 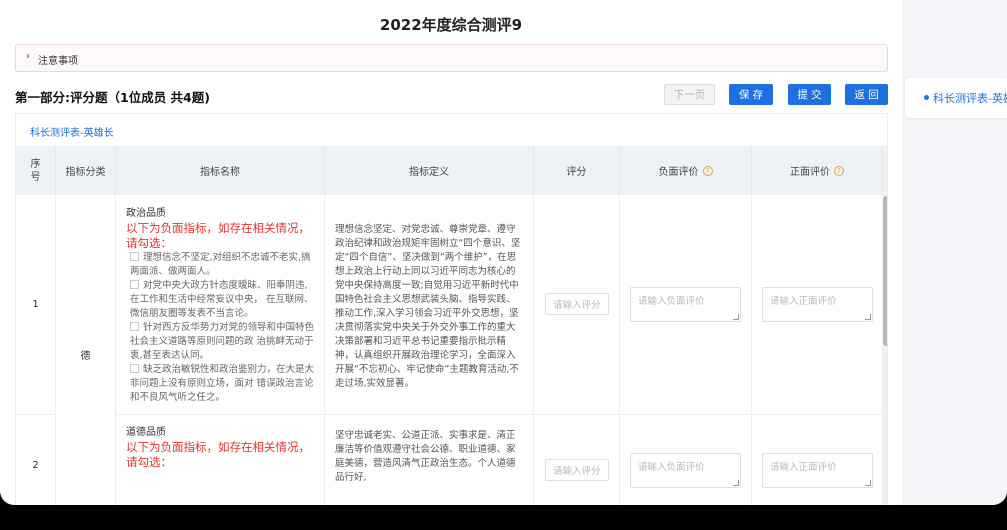 What do you see at coordinates (954, 252) in the screenshot?
I see `side-panel` at bounding box center [954, 252].